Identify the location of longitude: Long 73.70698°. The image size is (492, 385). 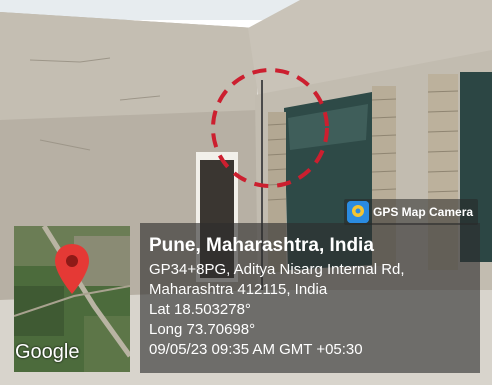
(202, 329).